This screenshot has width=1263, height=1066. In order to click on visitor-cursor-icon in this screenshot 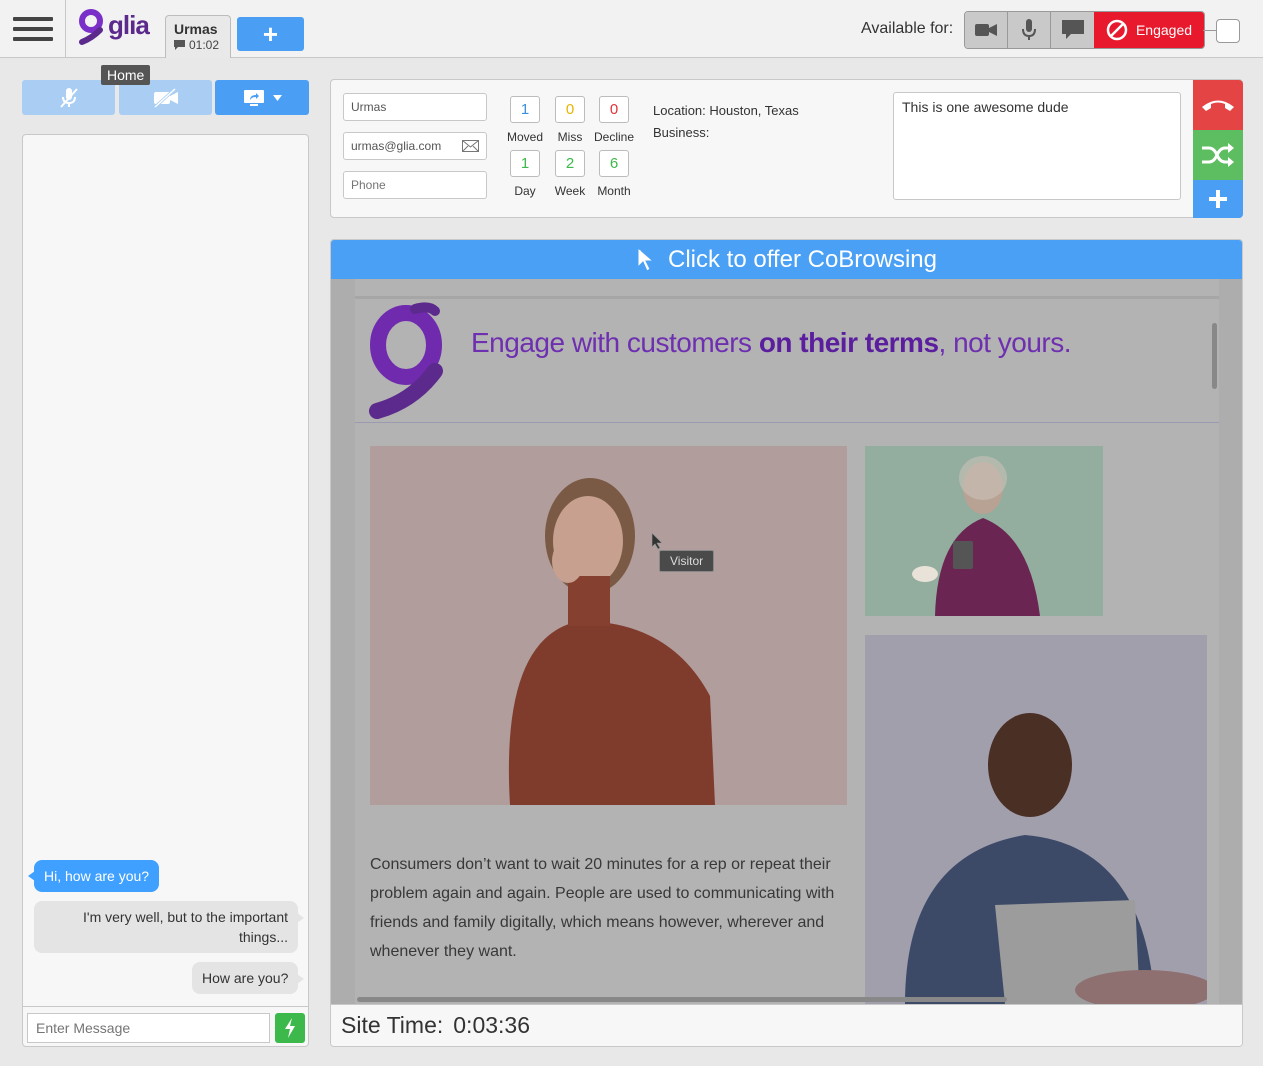, I will do `click(657, 541)`.